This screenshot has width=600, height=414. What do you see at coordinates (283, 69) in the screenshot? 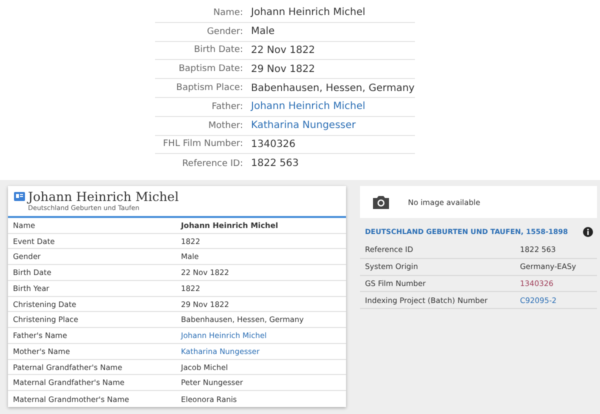
I see `field-value: 29 Nov 1822` at bounding box center [283, 69].